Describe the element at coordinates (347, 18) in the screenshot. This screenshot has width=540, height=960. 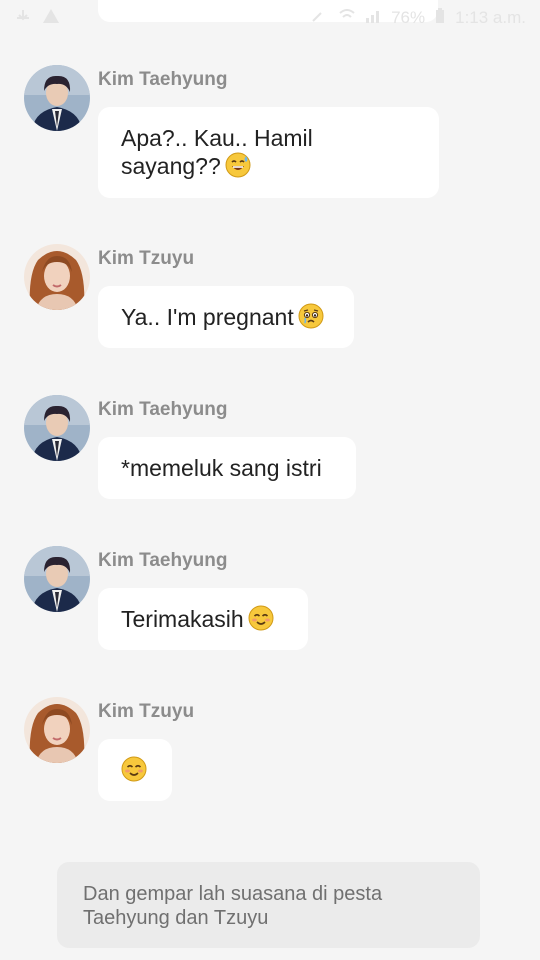
I see `wifi-icon` at that location.